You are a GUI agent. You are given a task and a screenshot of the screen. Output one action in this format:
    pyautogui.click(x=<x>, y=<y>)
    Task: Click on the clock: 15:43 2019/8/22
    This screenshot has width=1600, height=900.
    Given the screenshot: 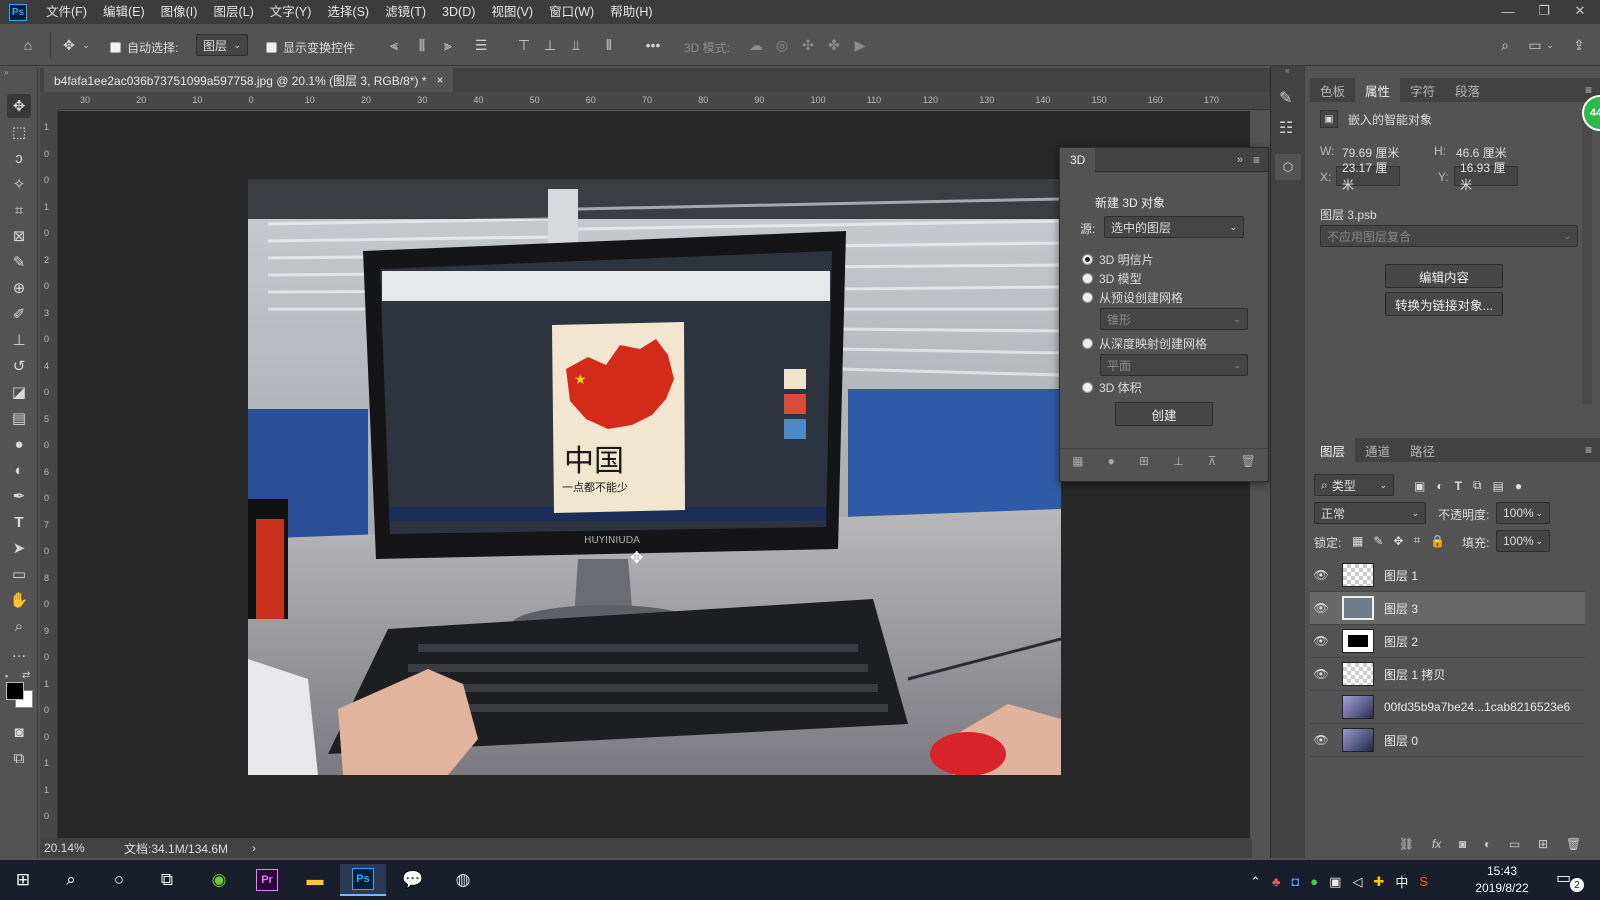 What is the action you would take?
    pyautogui.click(x=1502, y=880)
    